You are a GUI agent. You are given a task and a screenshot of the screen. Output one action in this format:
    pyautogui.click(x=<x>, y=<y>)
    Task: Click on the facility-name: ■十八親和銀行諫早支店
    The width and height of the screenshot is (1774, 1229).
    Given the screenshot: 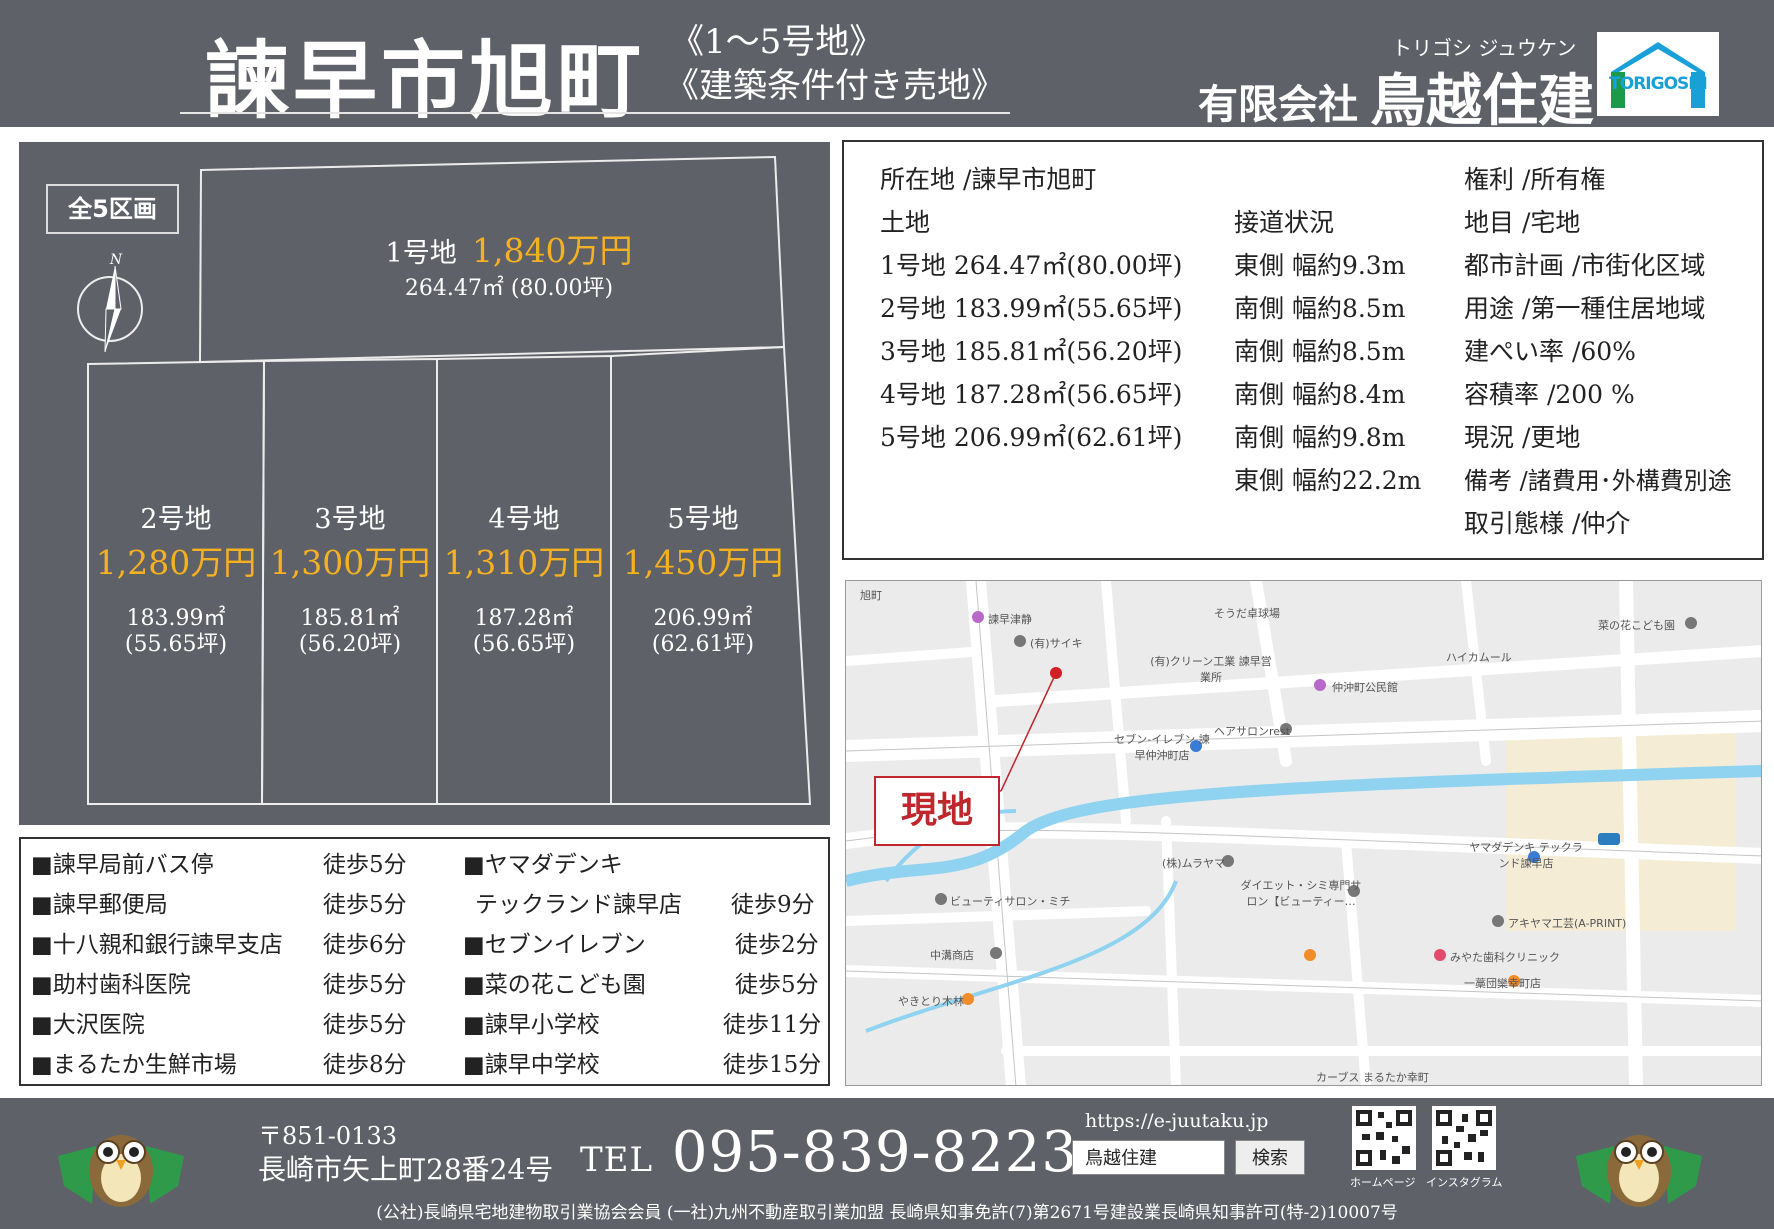 What is the action you would take?
    pyautogui.click(x=157, y=945)
    